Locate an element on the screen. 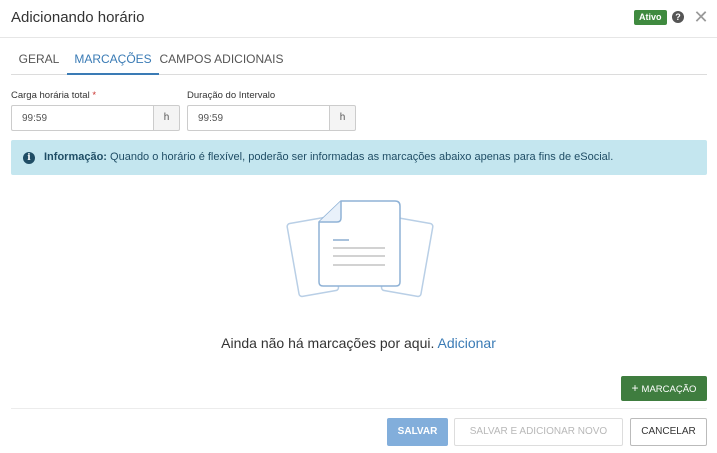  duracao-intervalo-unit: h is located at coordinates (342, 118).